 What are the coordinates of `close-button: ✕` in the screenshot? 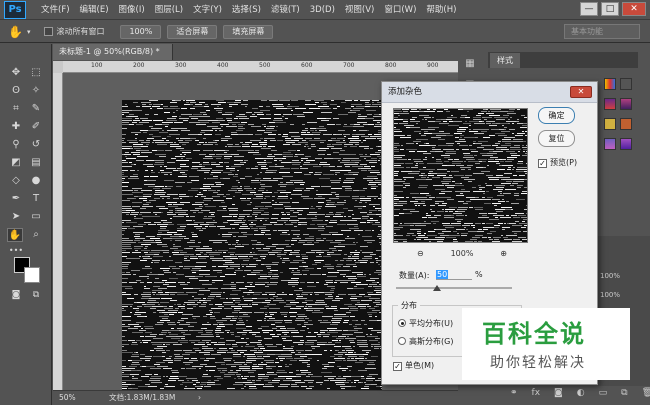 It's located at (634, 9).